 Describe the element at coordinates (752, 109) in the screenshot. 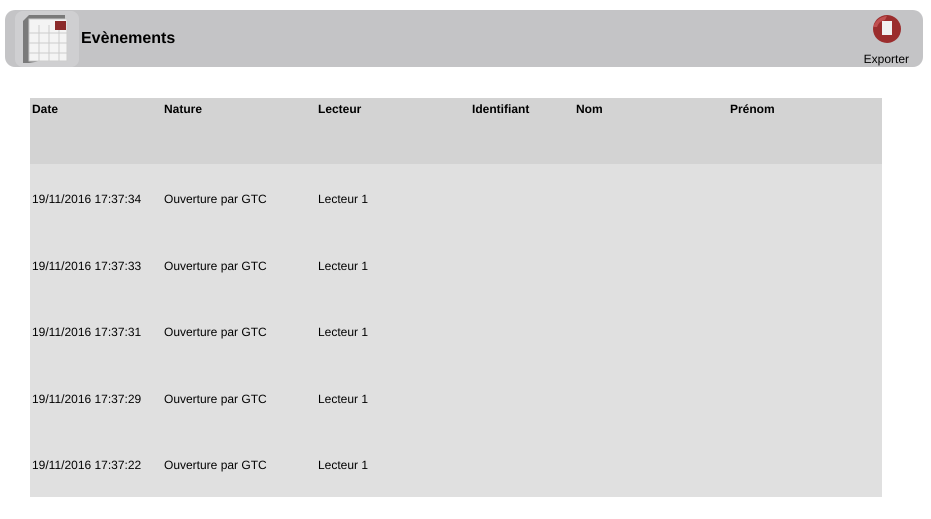

I see `column-header: Prénom` at that location.